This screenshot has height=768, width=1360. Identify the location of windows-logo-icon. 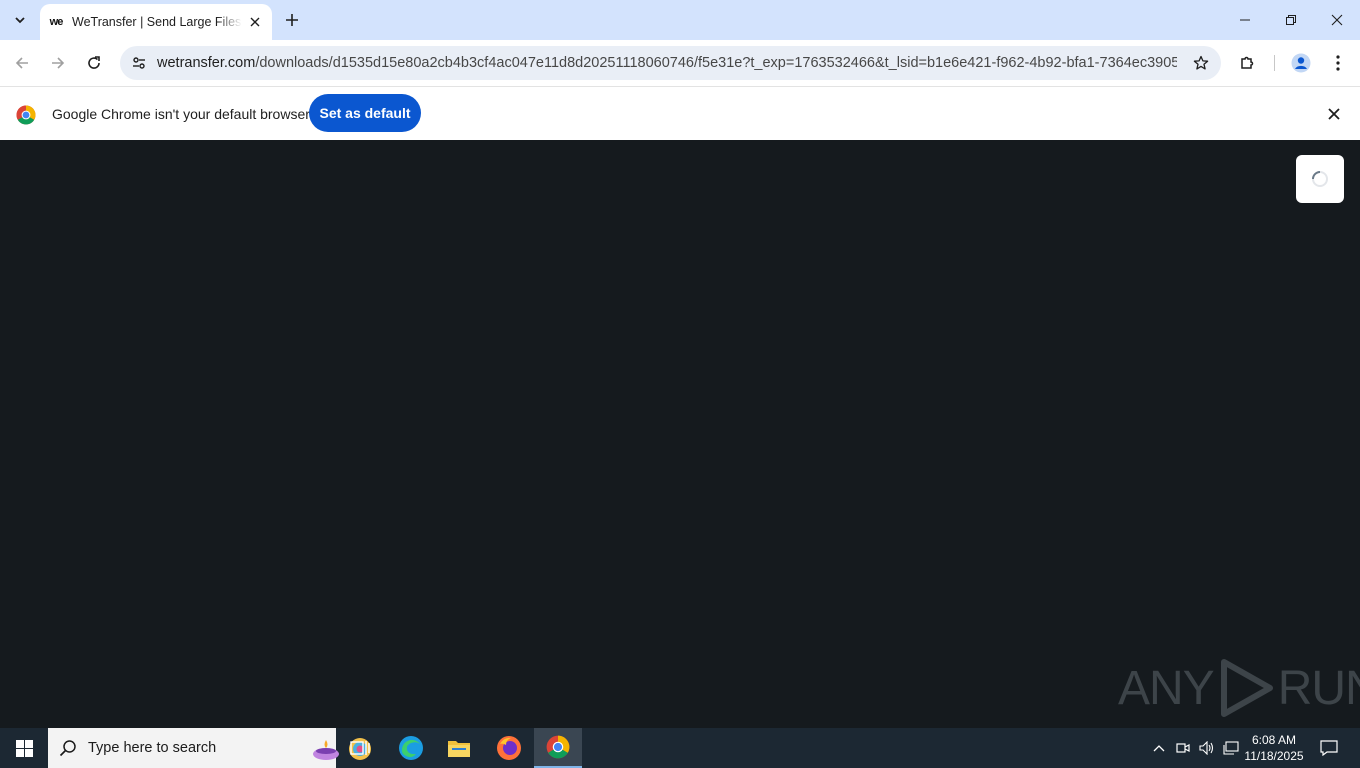
(24, 748).